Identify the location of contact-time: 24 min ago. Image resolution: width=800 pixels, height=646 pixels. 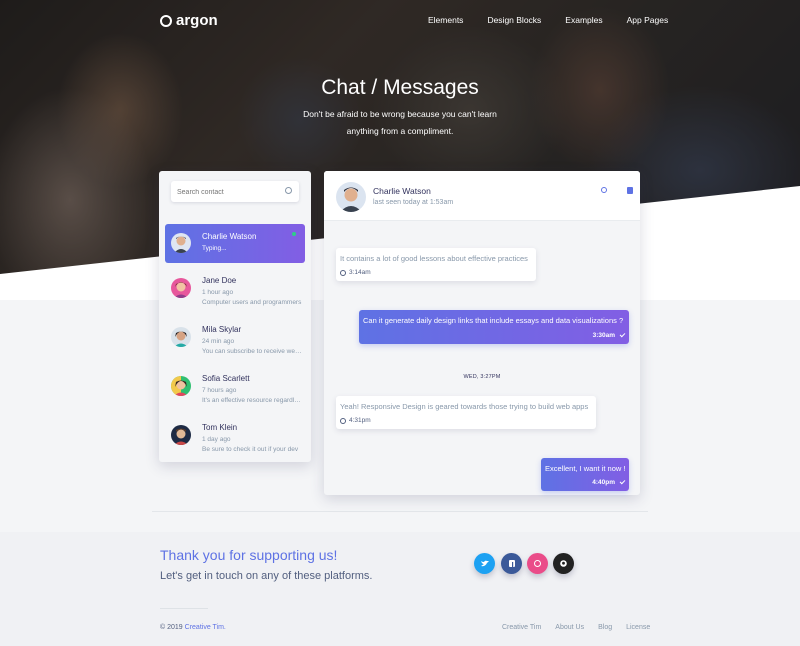
(218, 341).